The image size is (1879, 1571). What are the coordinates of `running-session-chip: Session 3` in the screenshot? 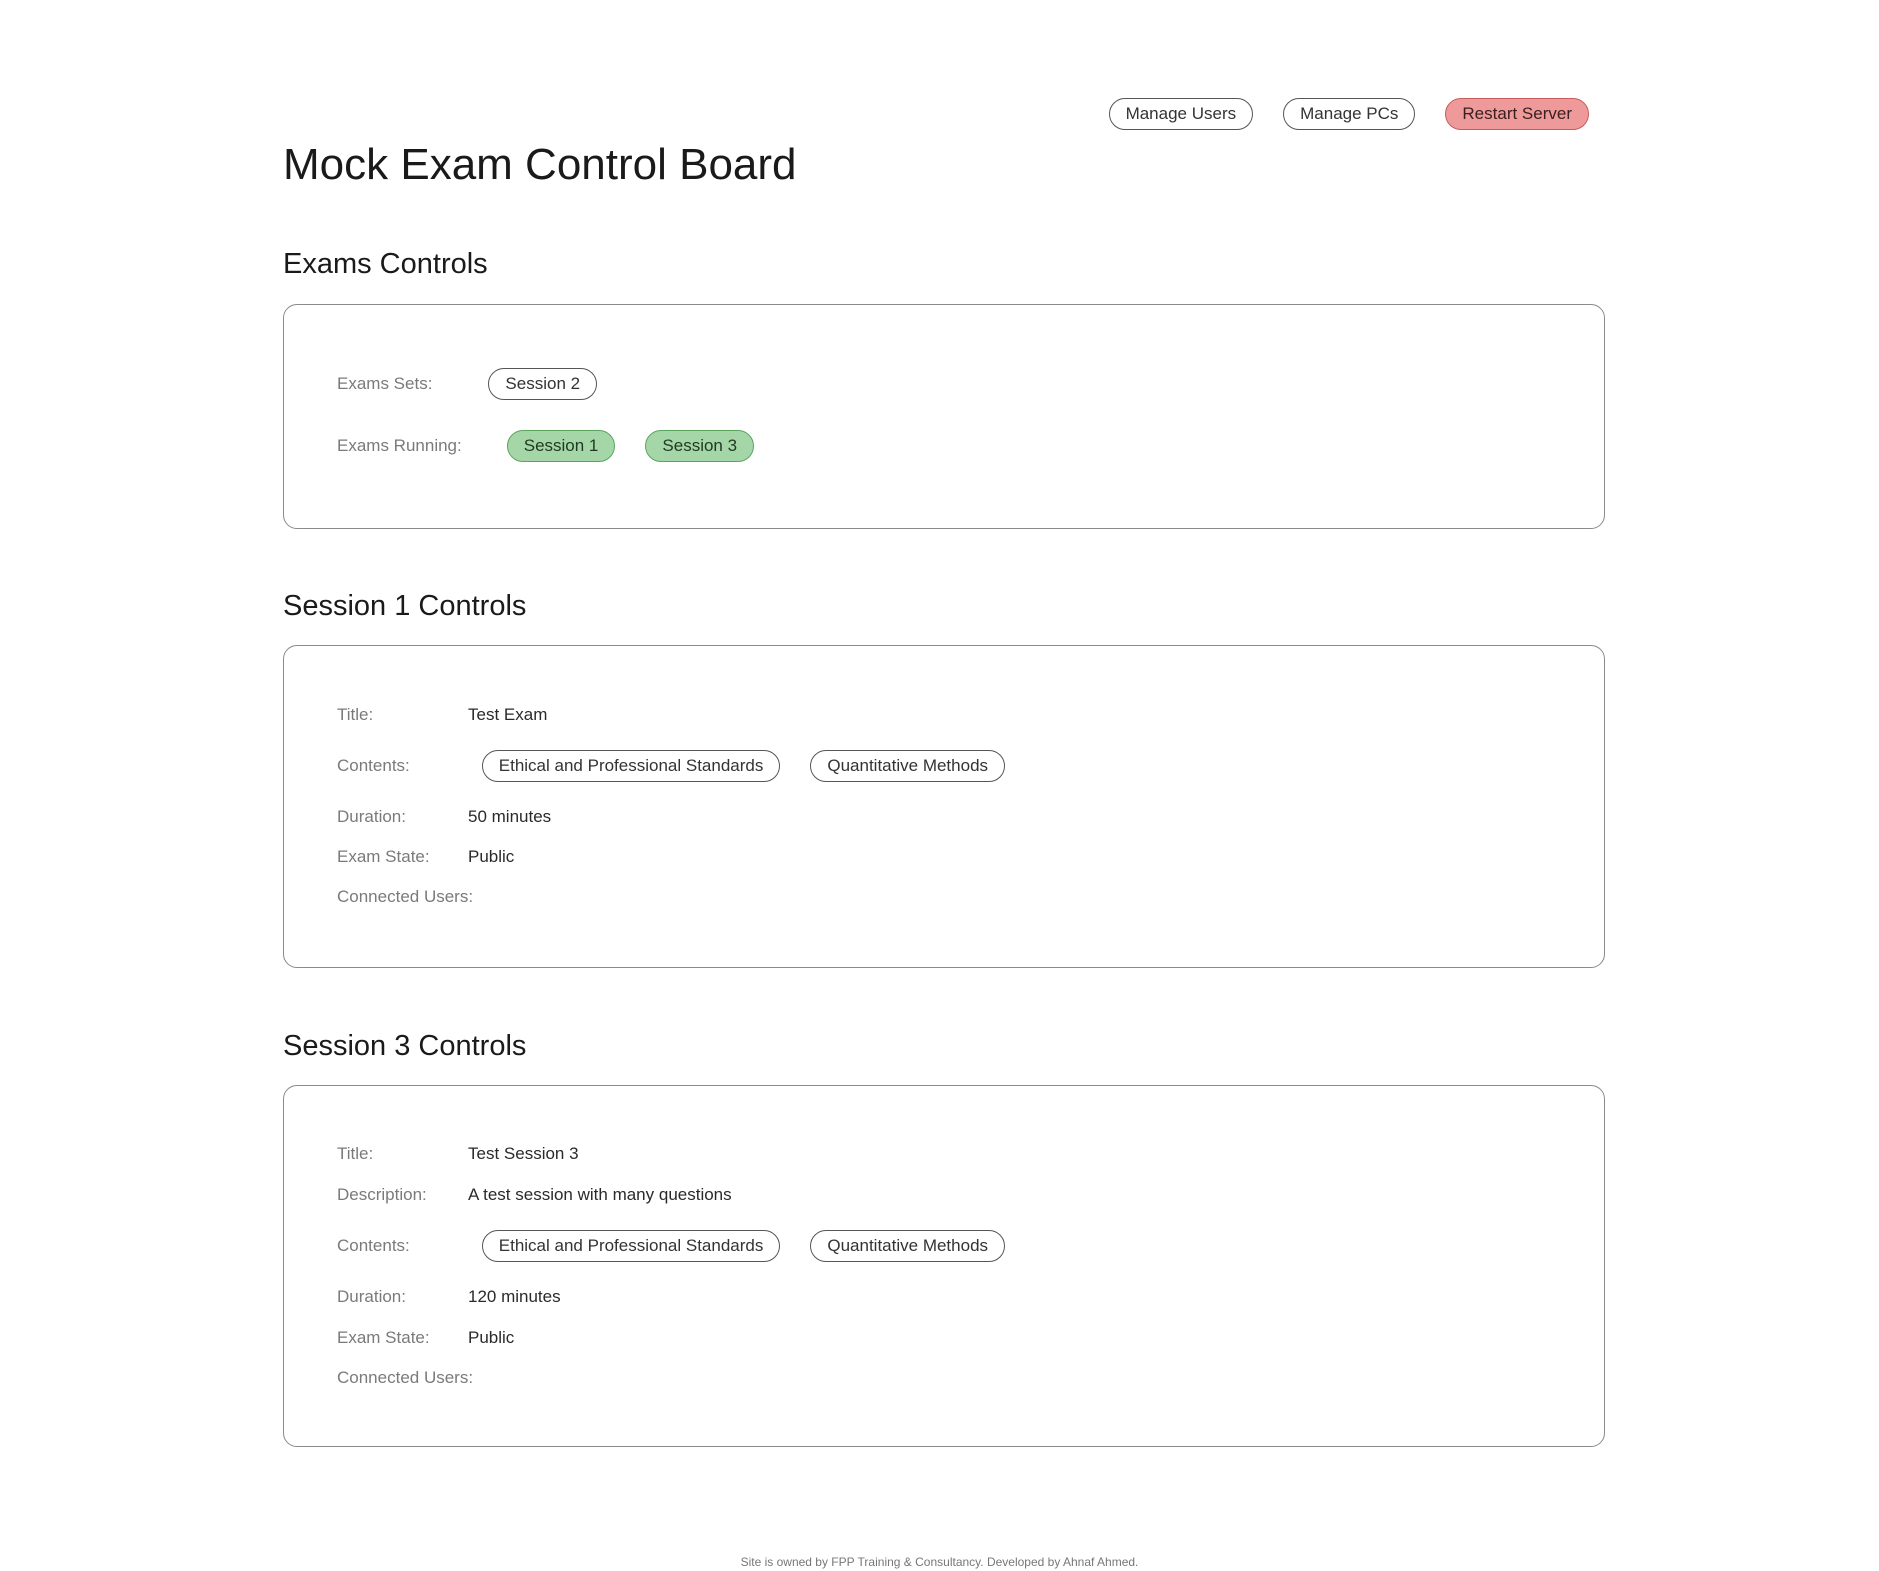 It's located at (700, 446).